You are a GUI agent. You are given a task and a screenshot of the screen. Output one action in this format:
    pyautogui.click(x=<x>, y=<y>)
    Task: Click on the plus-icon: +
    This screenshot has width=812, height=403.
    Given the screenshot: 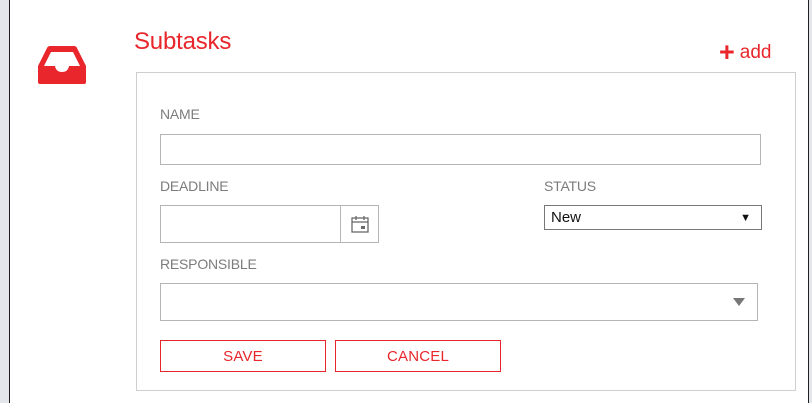 What is the action you would take?
    pyautogui.click(x=727, y=52)
    